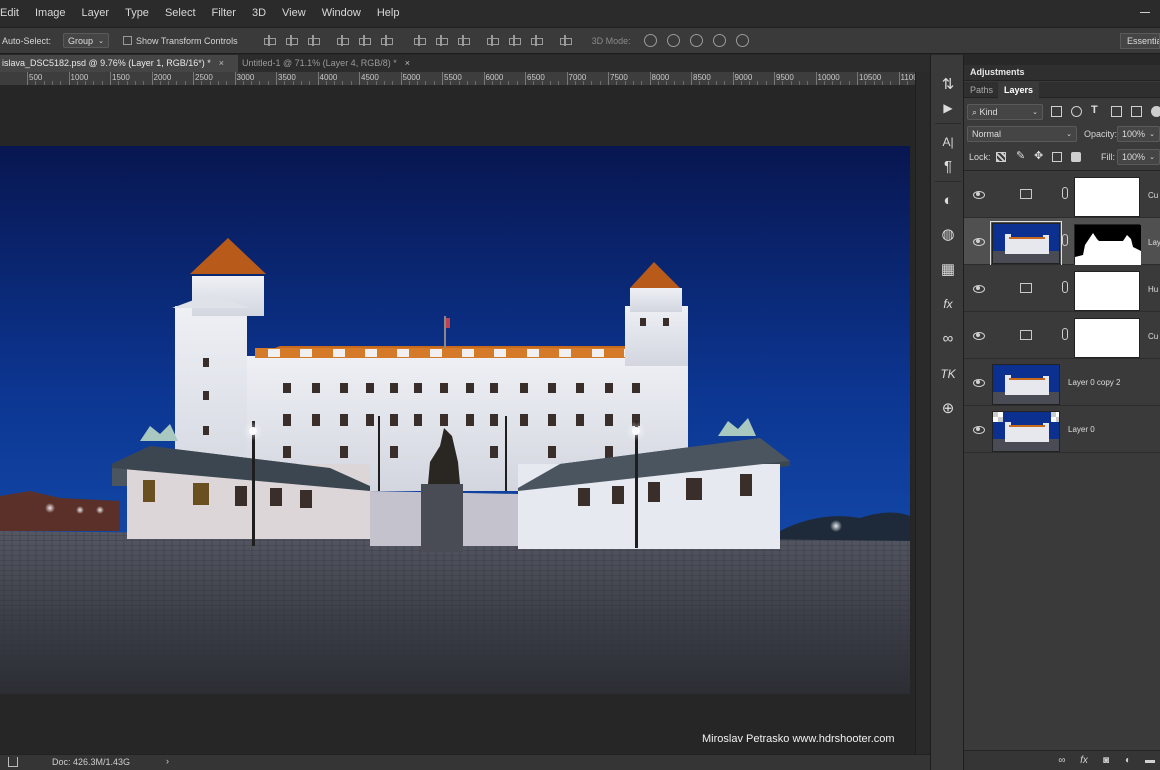 The image size is (1160, 770). I want to click on tab-layers: Layers, so click(1019, 90).